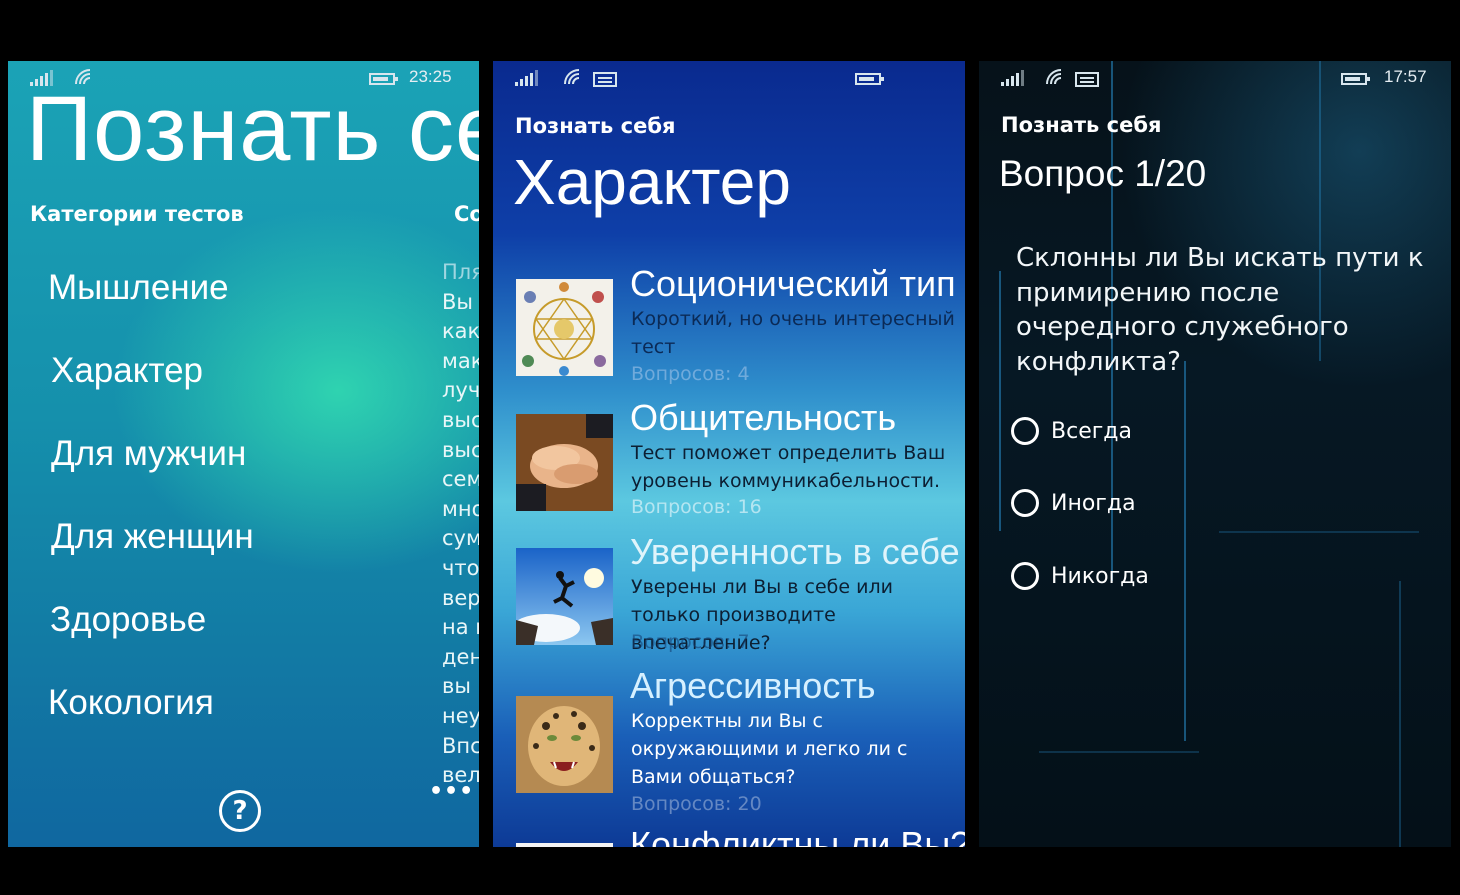 Image resolution: width=1460 pixels, height=895 pixels. Describe the element at coordinates (460, 627) in the screenshot. I see `preview-line: на в` at that location.